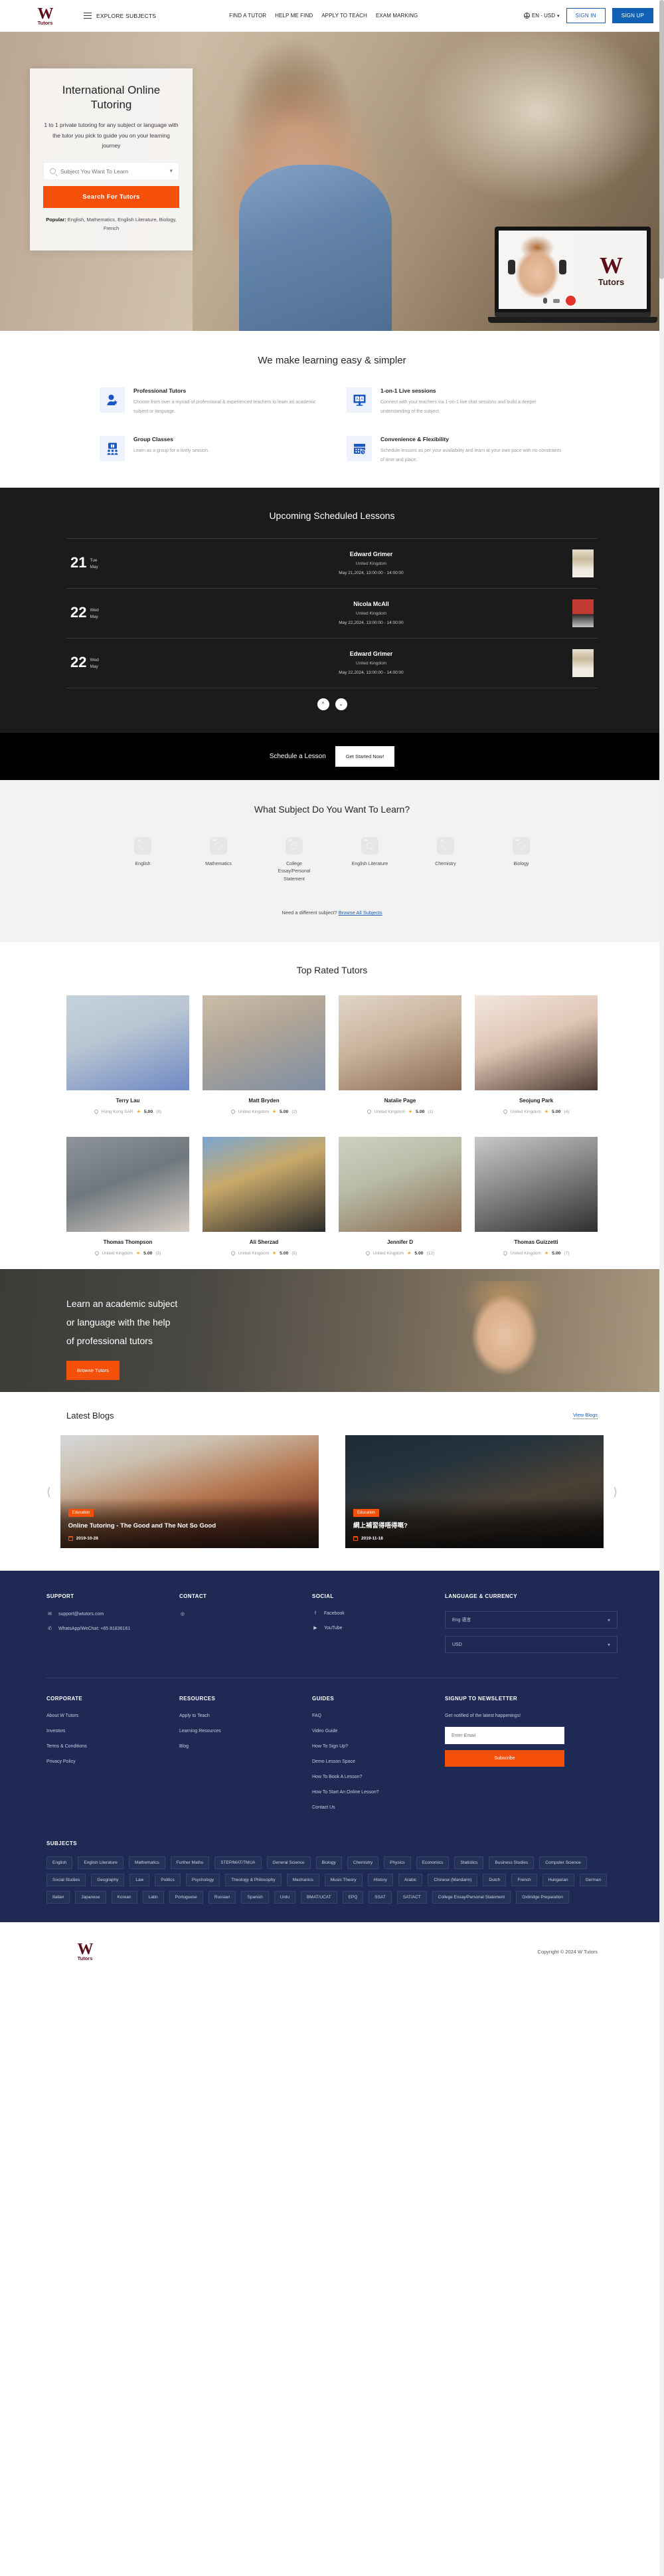 This screenshot has width=664, height=2576. Describe the element at coordinates (245, 1732) in the screenshot. I see `link-learning-resources: Learning Resources` at that location.